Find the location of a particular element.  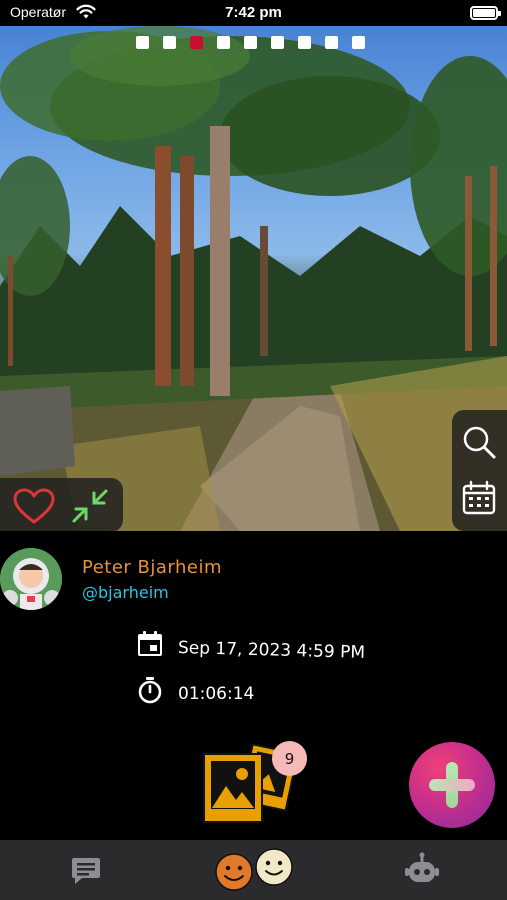

search-icon is located at coordinates (479, 442).